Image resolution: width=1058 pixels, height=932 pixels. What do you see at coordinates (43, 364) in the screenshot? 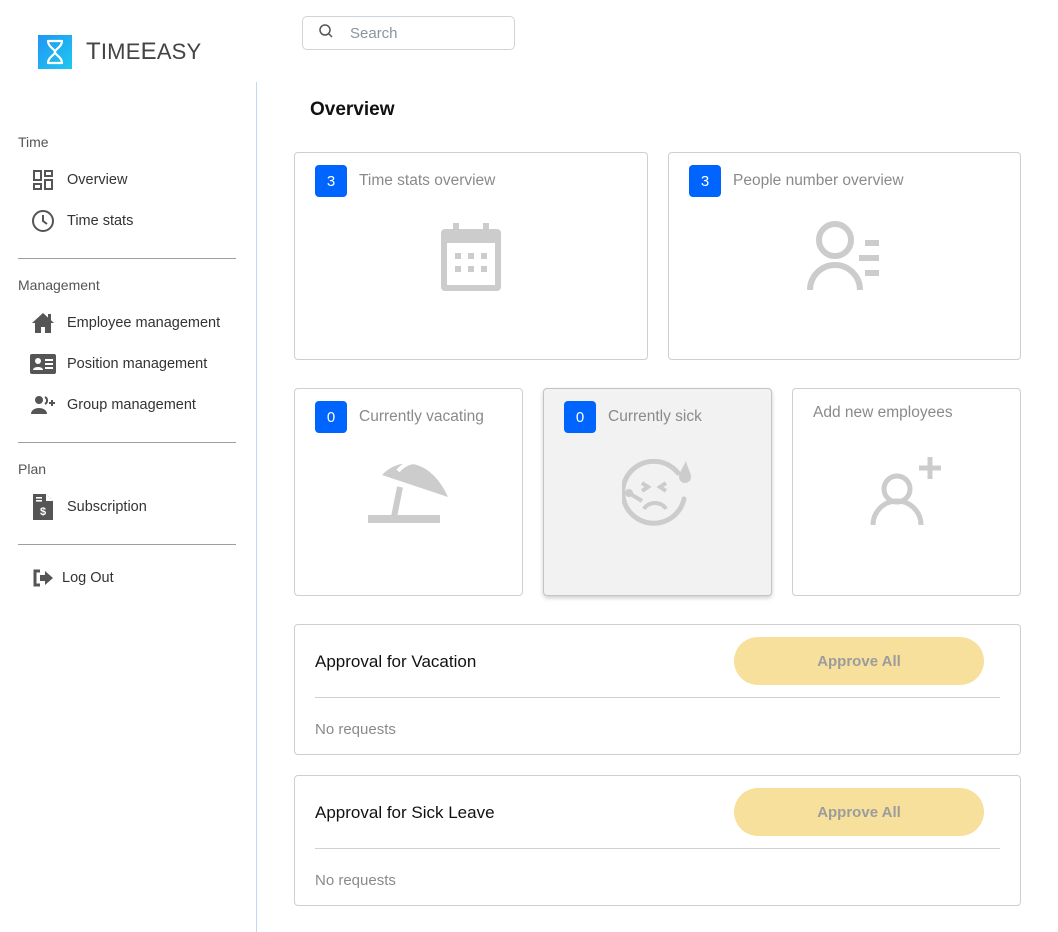
I see `id-card-icon` at bounding box center [43, 364].